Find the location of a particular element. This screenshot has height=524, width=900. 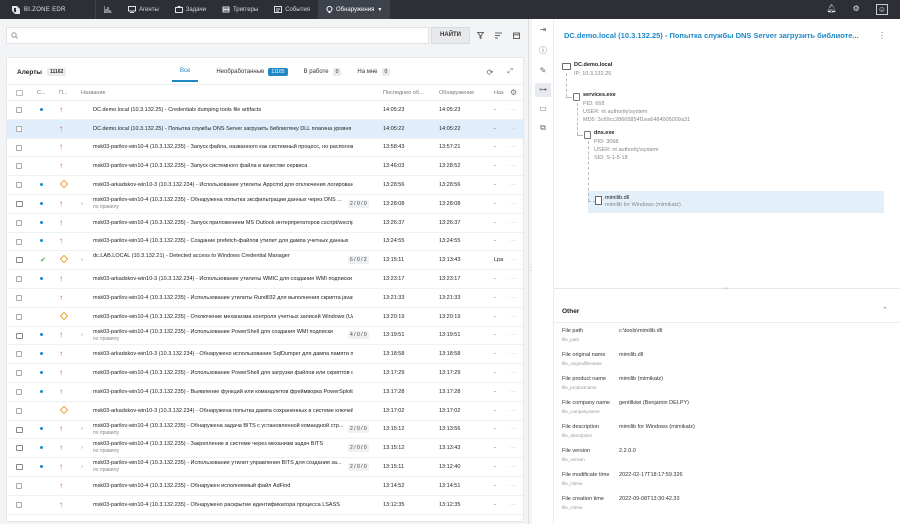

nav-dashboard is located at coordinates (108, 9).